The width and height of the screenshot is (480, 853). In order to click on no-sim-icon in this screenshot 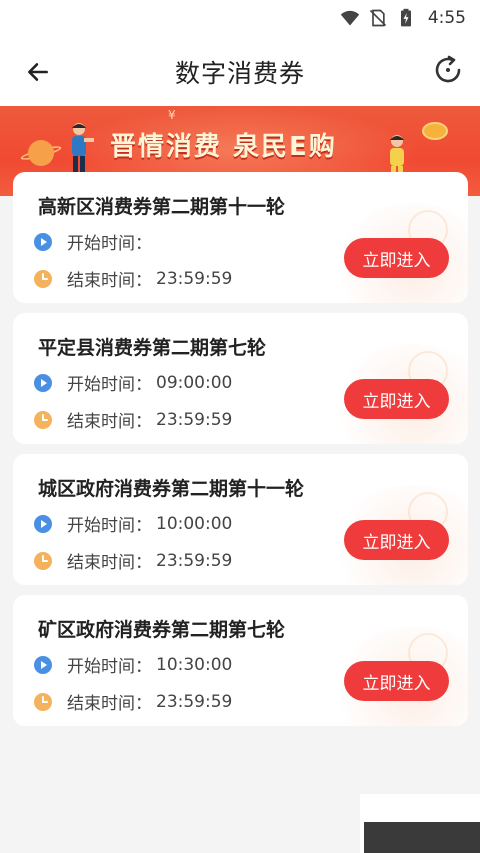, I will do `click(377, 18)`.